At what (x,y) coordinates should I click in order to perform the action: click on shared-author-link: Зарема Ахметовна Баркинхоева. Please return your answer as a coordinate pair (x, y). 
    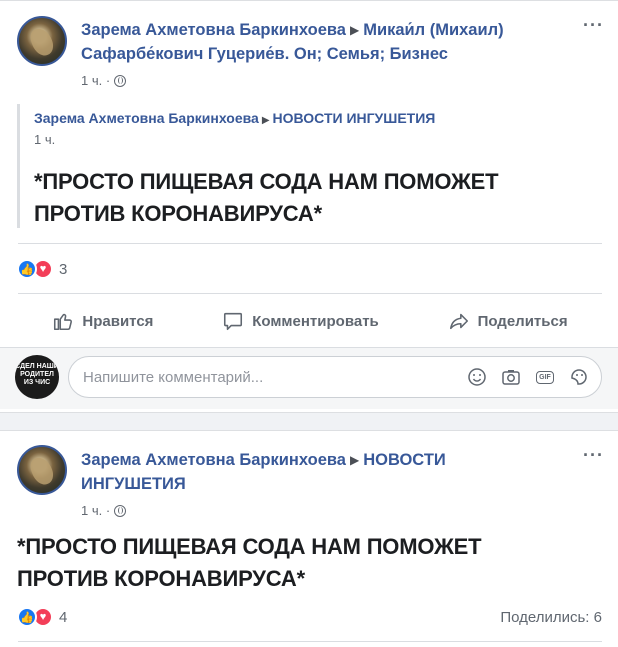
    Looking at the image, I should click on (146, 118).